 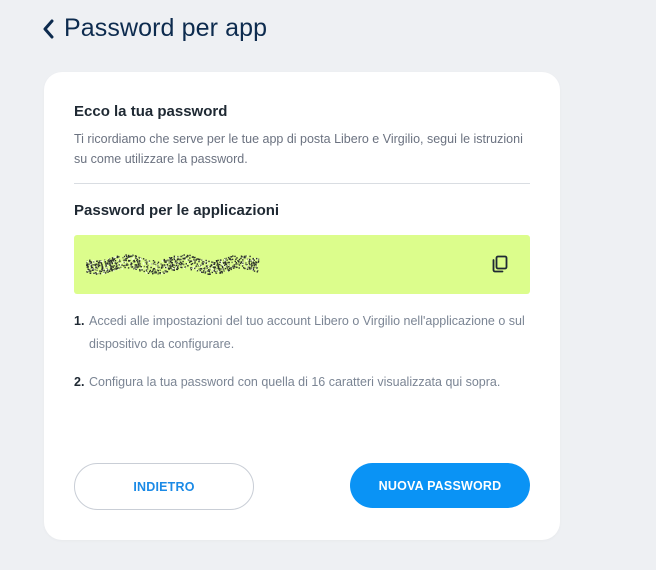 I want to click on password-section-title: Password per le applicazioni, so click(x=177, y=210).